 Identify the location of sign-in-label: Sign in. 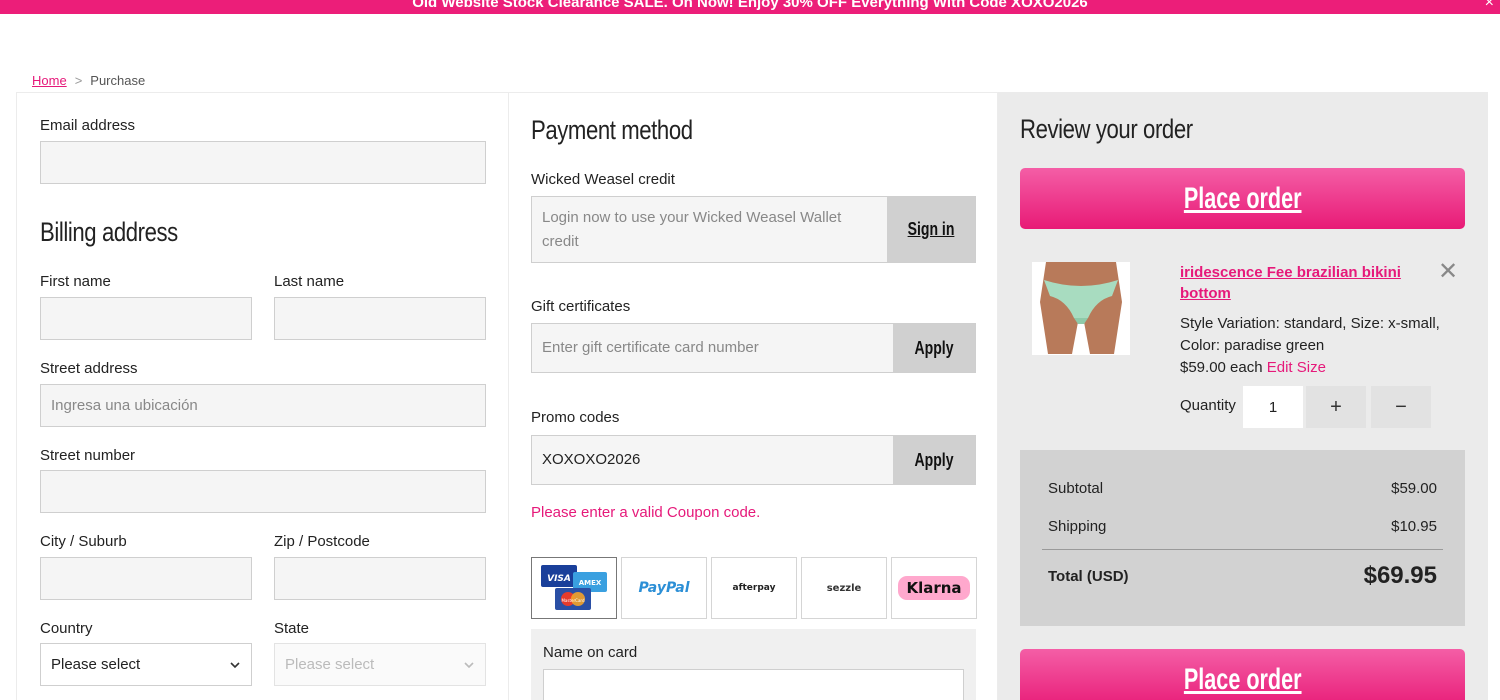
(931, 229).